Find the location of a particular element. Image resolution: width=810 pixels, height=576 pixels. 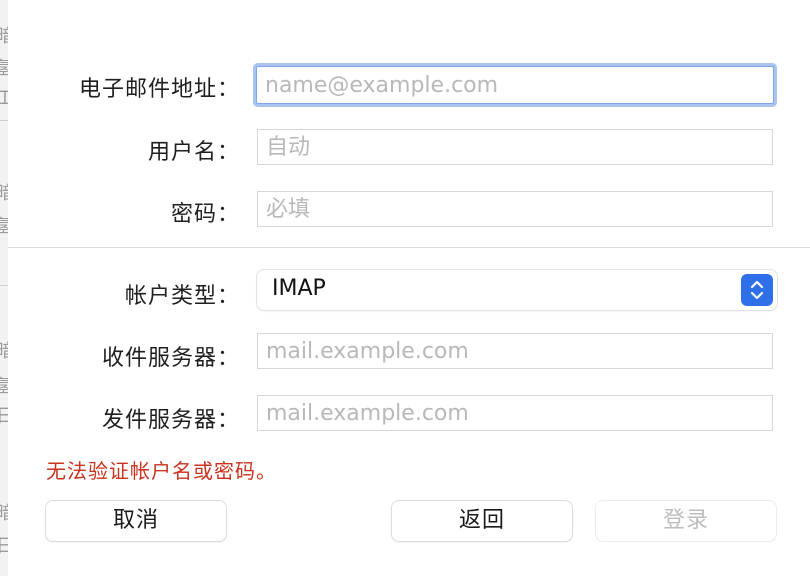

chevron-up-down-icon is located at coordinates (757, 290).